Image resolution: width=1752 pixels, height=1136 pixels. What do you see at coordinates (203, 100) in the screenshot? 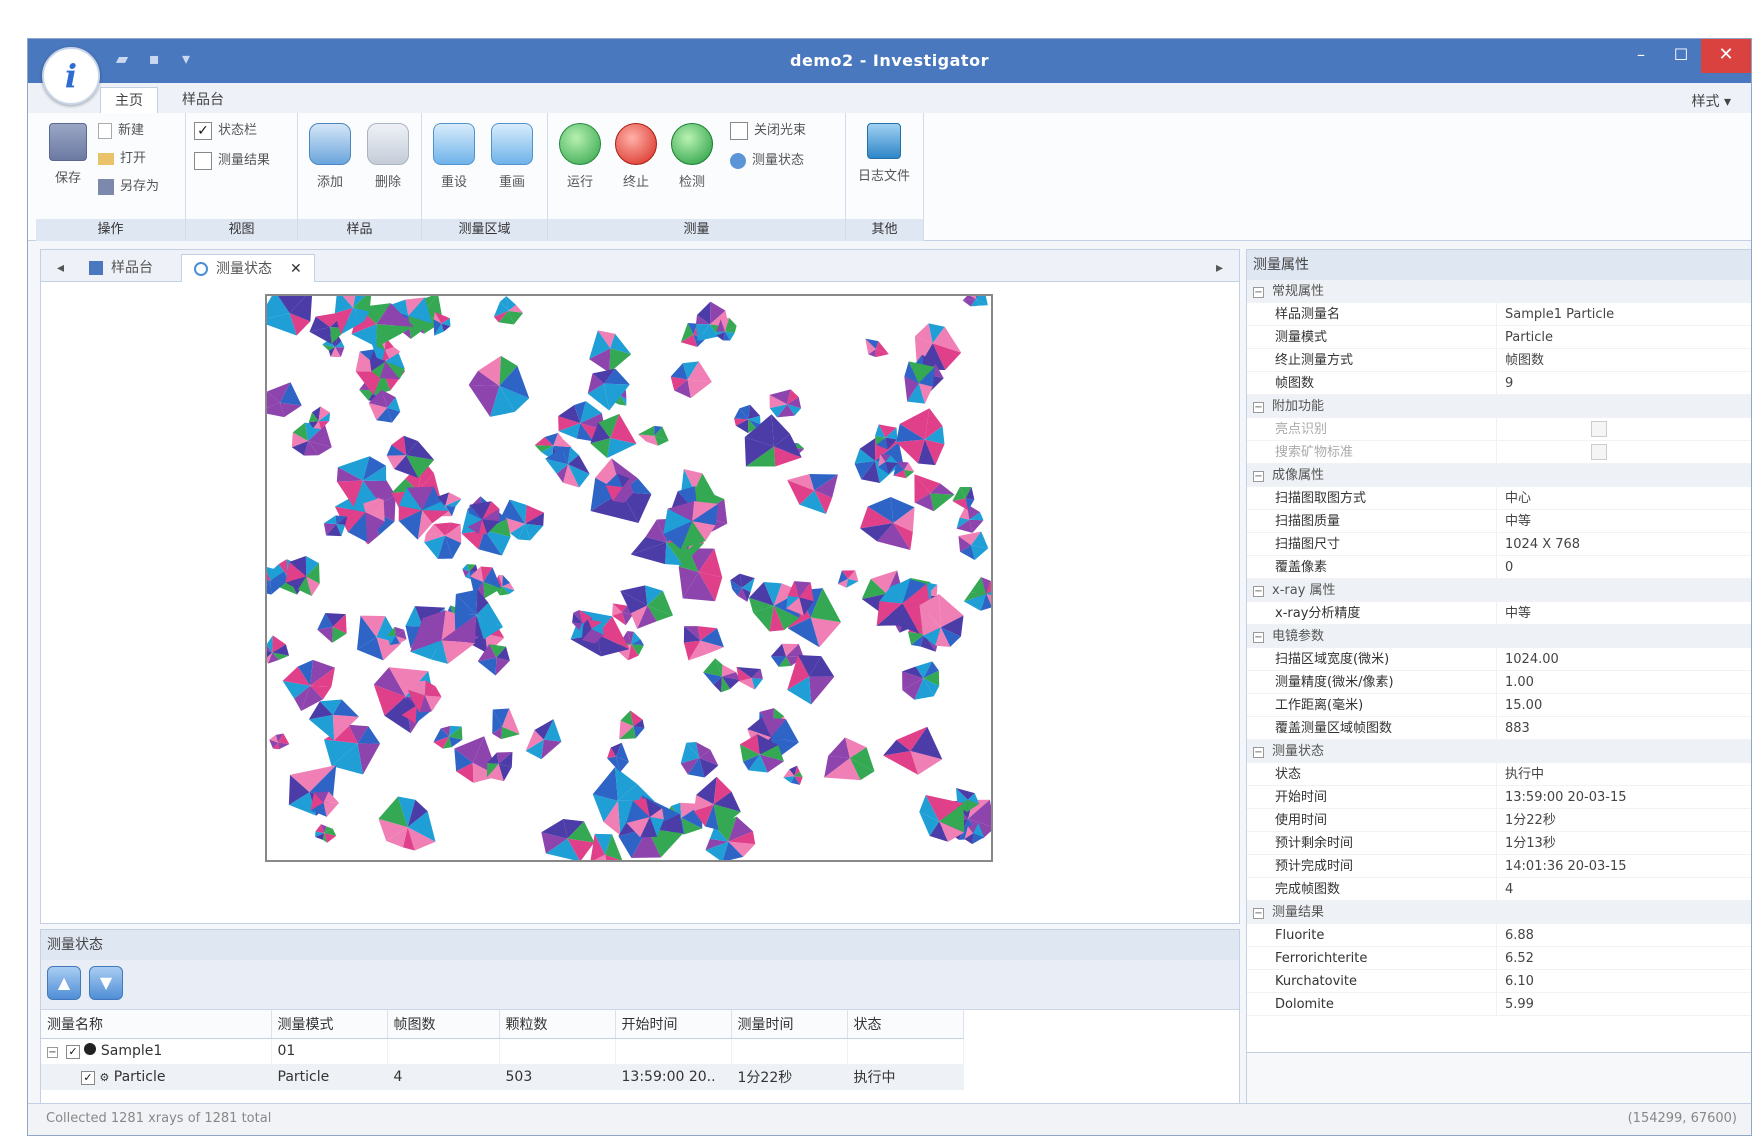
I see `tab-sample-stage: 样品台` at bounding box center [203, 100].